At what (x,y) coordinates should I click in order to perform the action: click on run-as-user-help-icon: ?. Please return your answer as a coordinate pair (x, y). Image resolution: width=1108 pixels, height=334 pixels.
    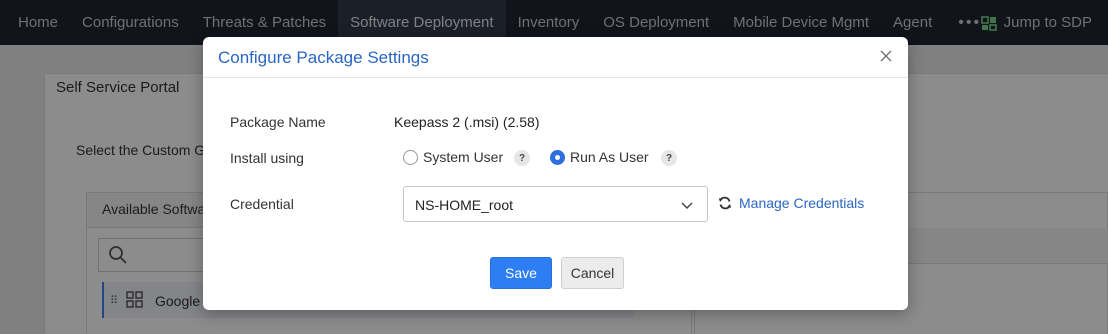
    Looking at the image, I should click on (669, 158).